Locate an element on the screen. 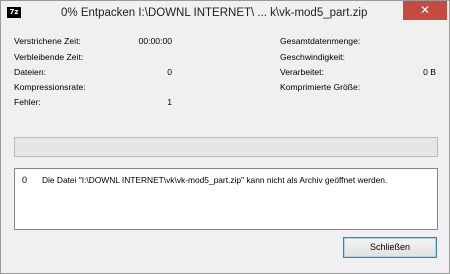  compressed-size-label: Komprimierte Größe: is located at coordinates (320, 87).